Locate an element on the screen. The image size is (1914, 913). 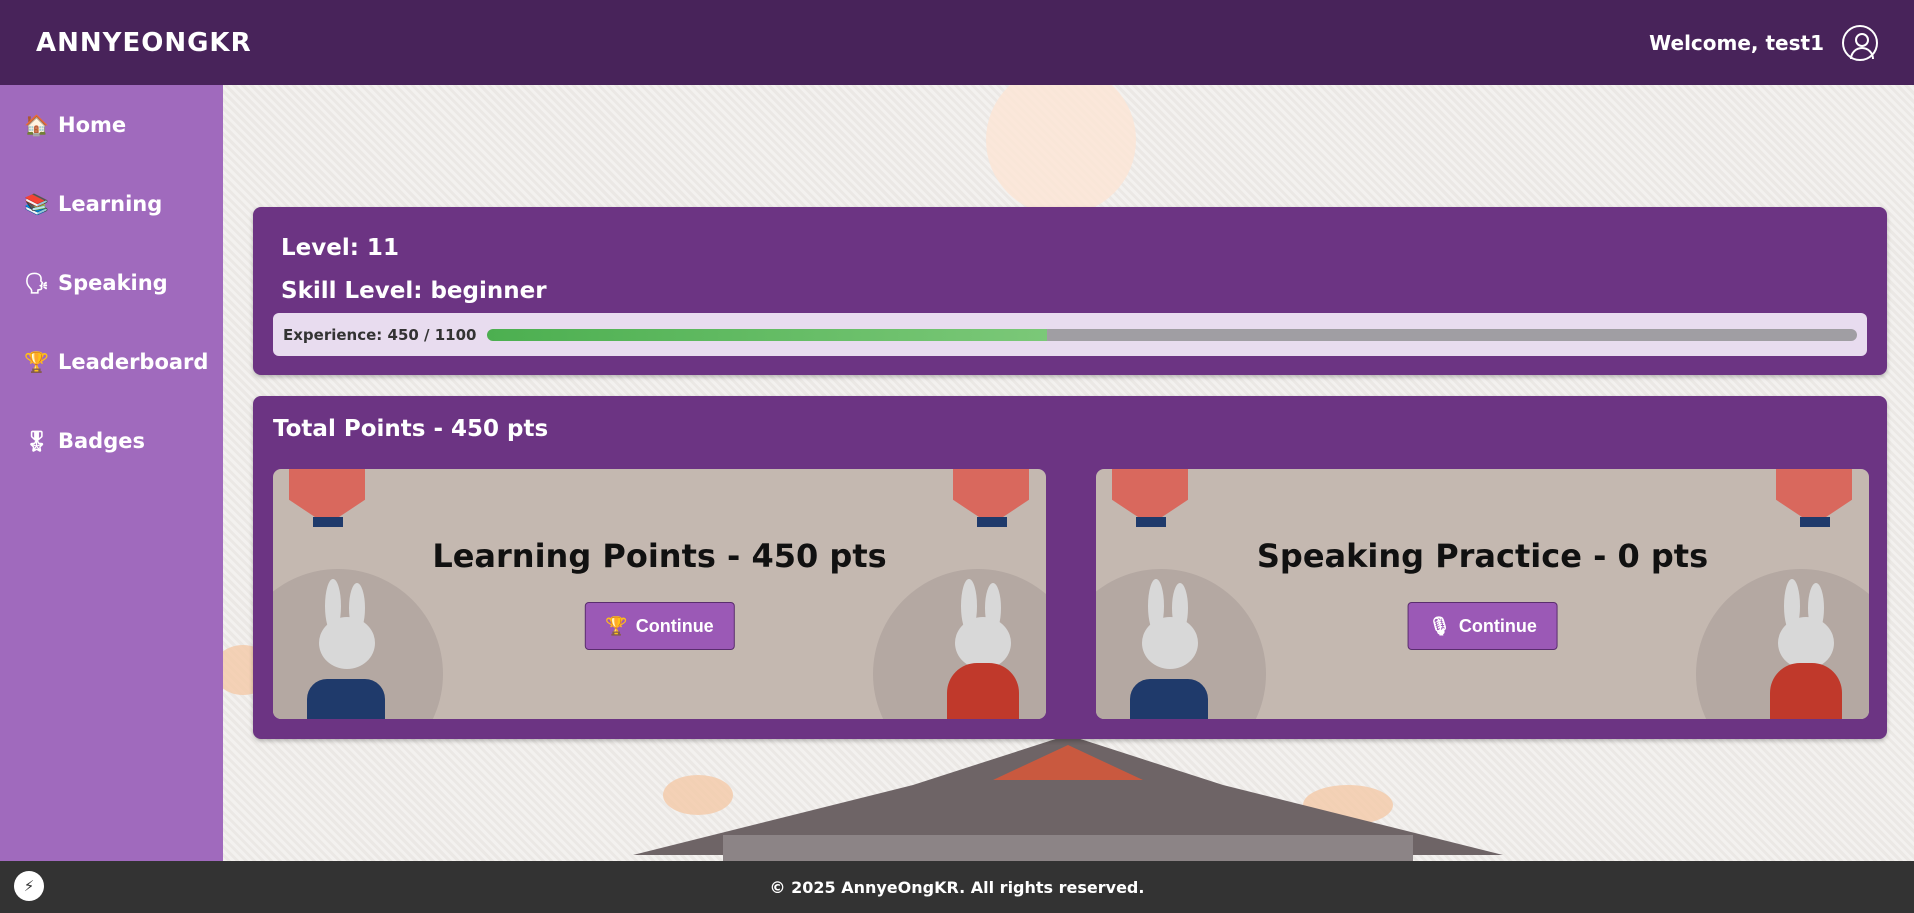
experience-bar: Experience: 450 / 1100 is located at coordinates (1070, 334).